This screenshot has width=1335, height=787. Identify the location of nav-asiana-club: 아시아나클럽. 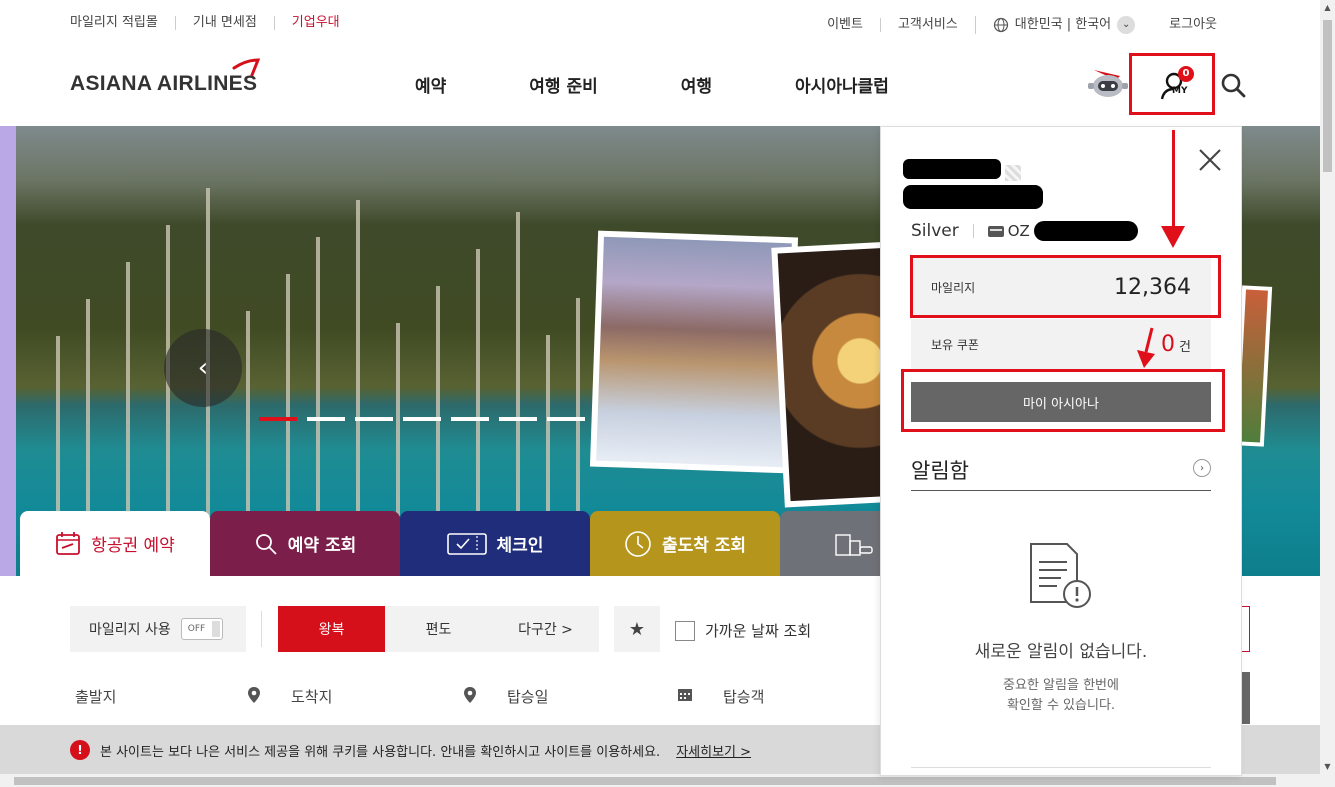
(842, 84).